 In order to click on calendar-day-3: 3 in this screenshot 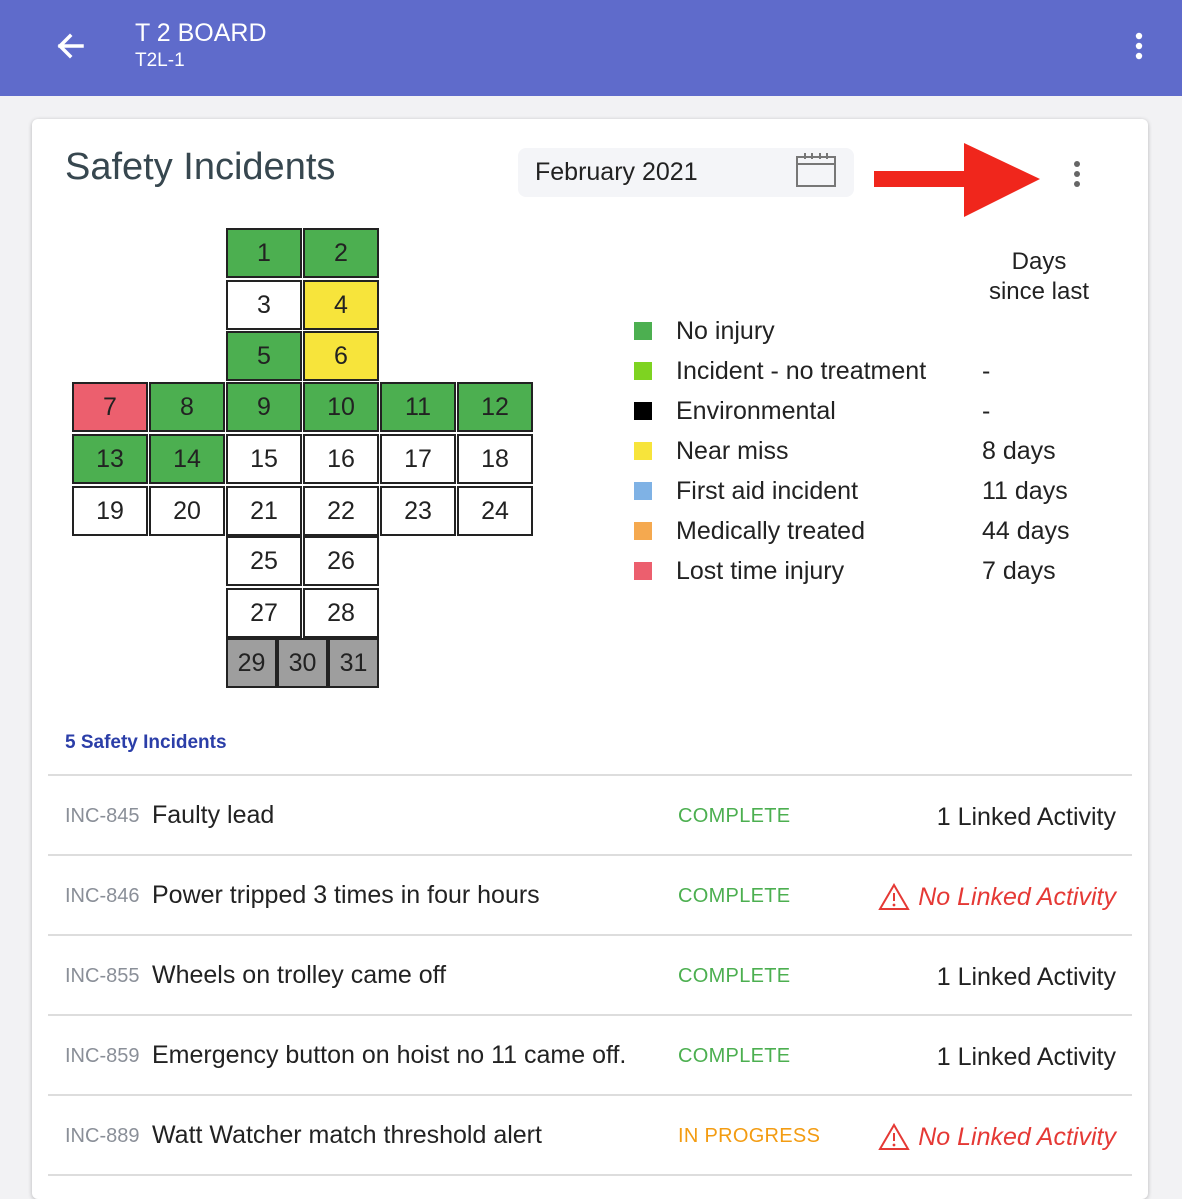, I will do `click(264, 305)`.